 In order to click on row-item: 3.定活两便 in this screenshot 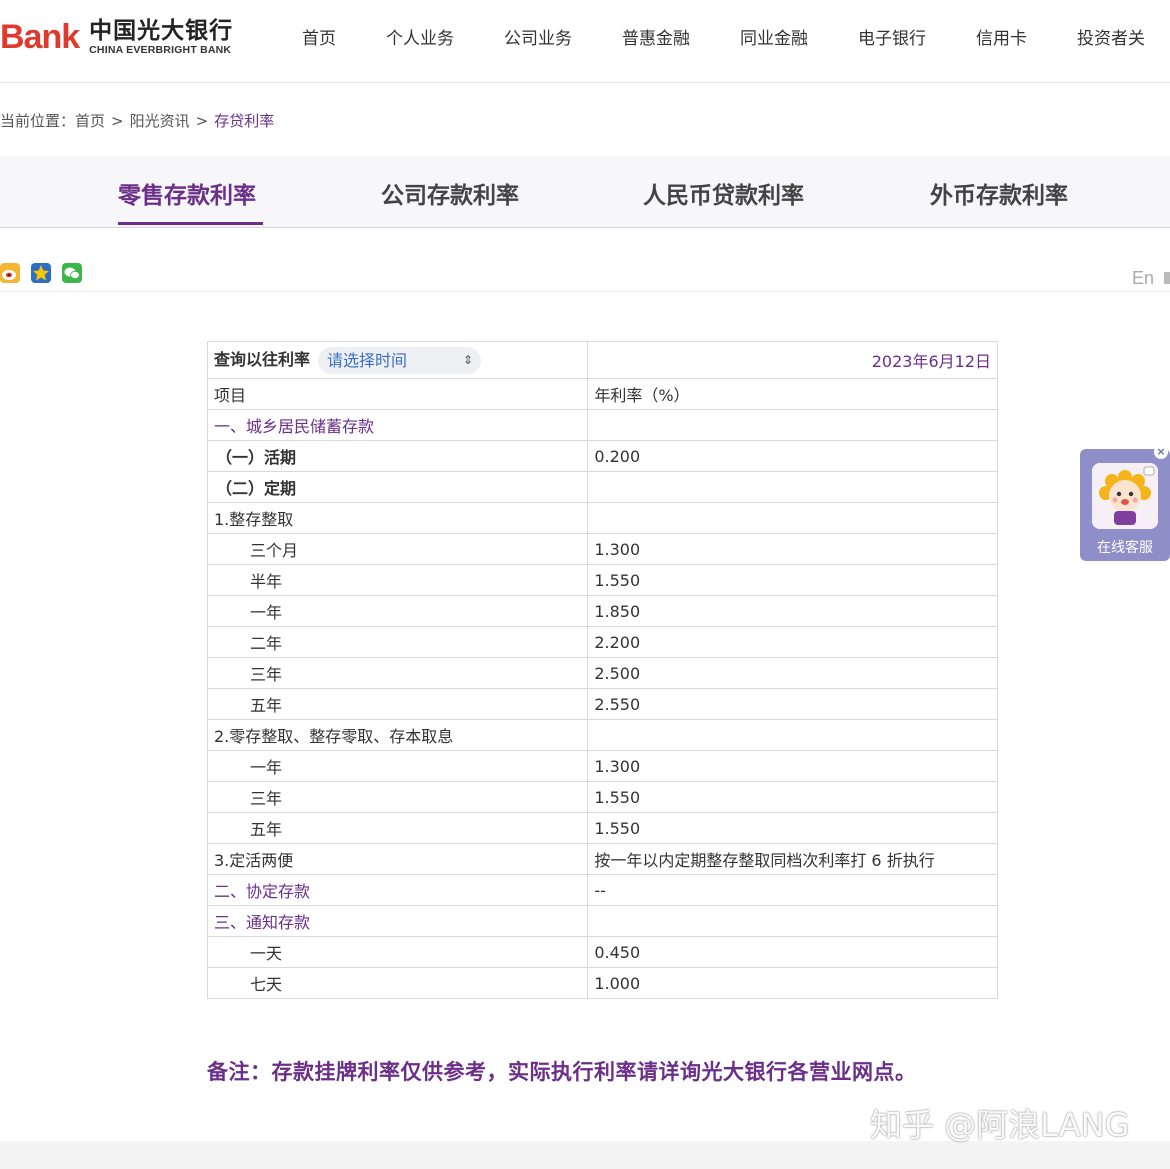, I will do `click(397, 859)`.